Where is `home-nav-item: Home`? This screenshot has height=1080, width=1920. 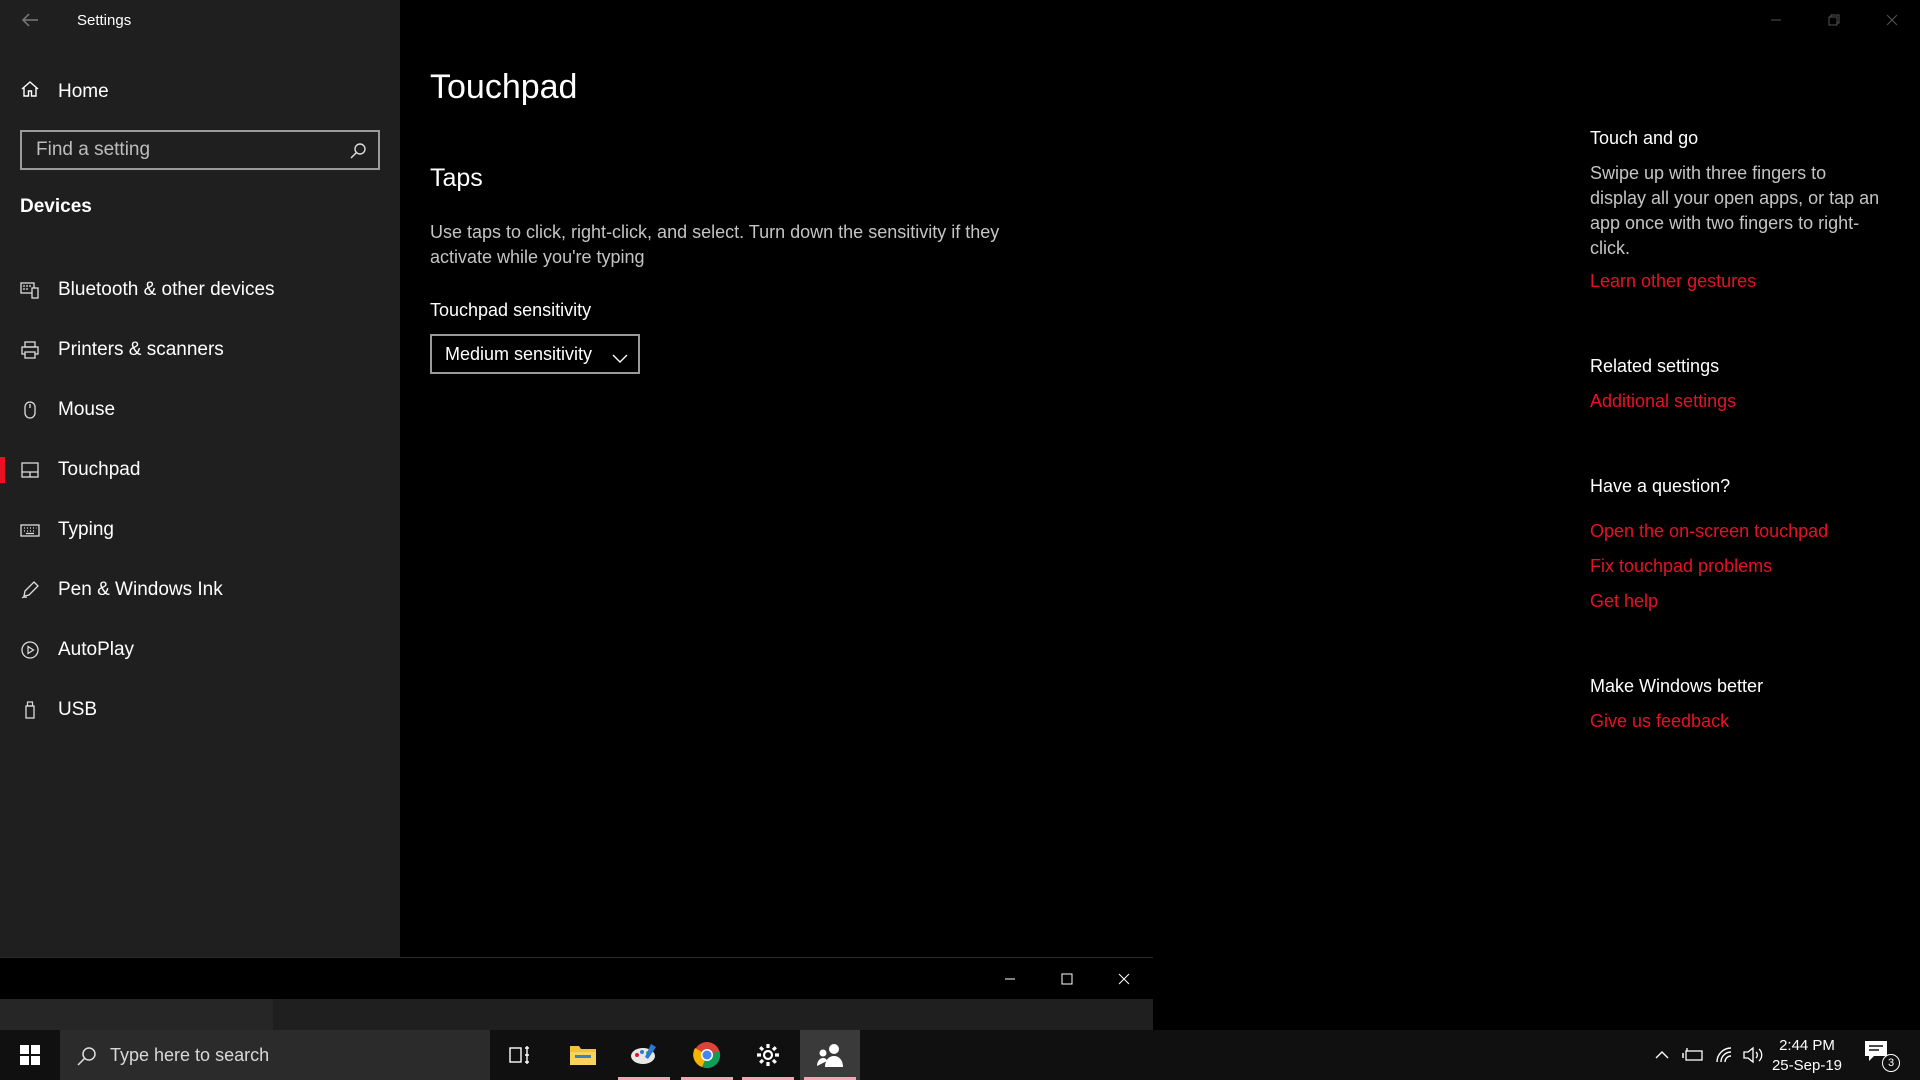 home-nav-item: Home is located at coordinates (64, 92).